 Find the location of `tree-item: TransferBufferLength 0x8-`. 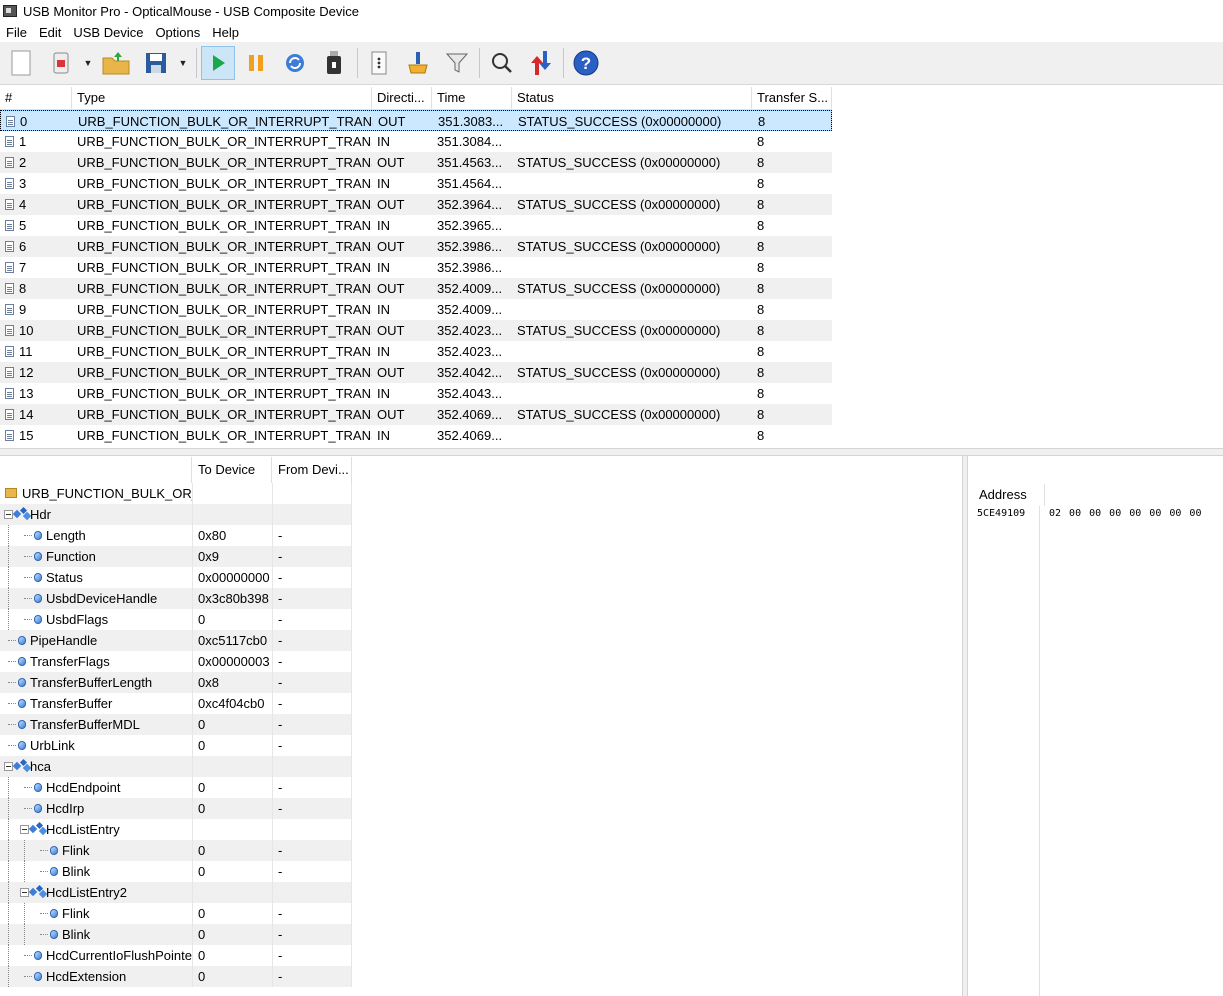

tree-item: TransferBufferLength 0x8- is located at coordinates (176, 682).